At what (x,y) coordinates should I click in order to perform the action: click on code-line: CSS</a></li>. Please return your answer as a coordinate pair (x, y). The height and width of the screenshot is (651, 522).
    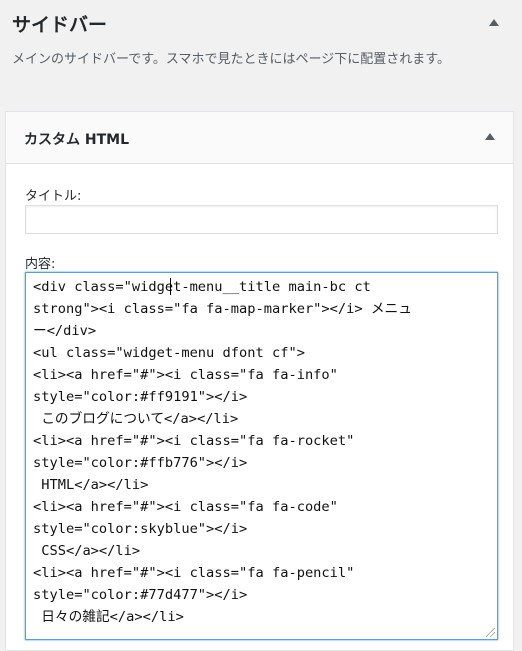
    Looking at the image, I should click on (87, 551).